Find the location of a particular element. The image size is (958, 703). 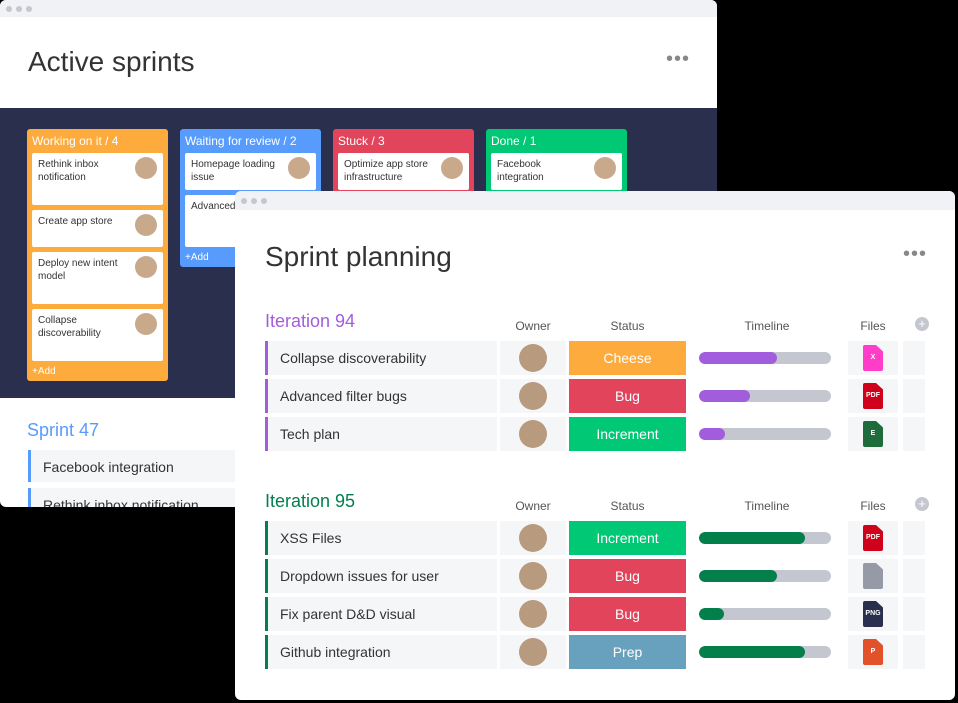

table-row: Fix parent D&D visual Bug PNG is located at coordinates (600, 614).